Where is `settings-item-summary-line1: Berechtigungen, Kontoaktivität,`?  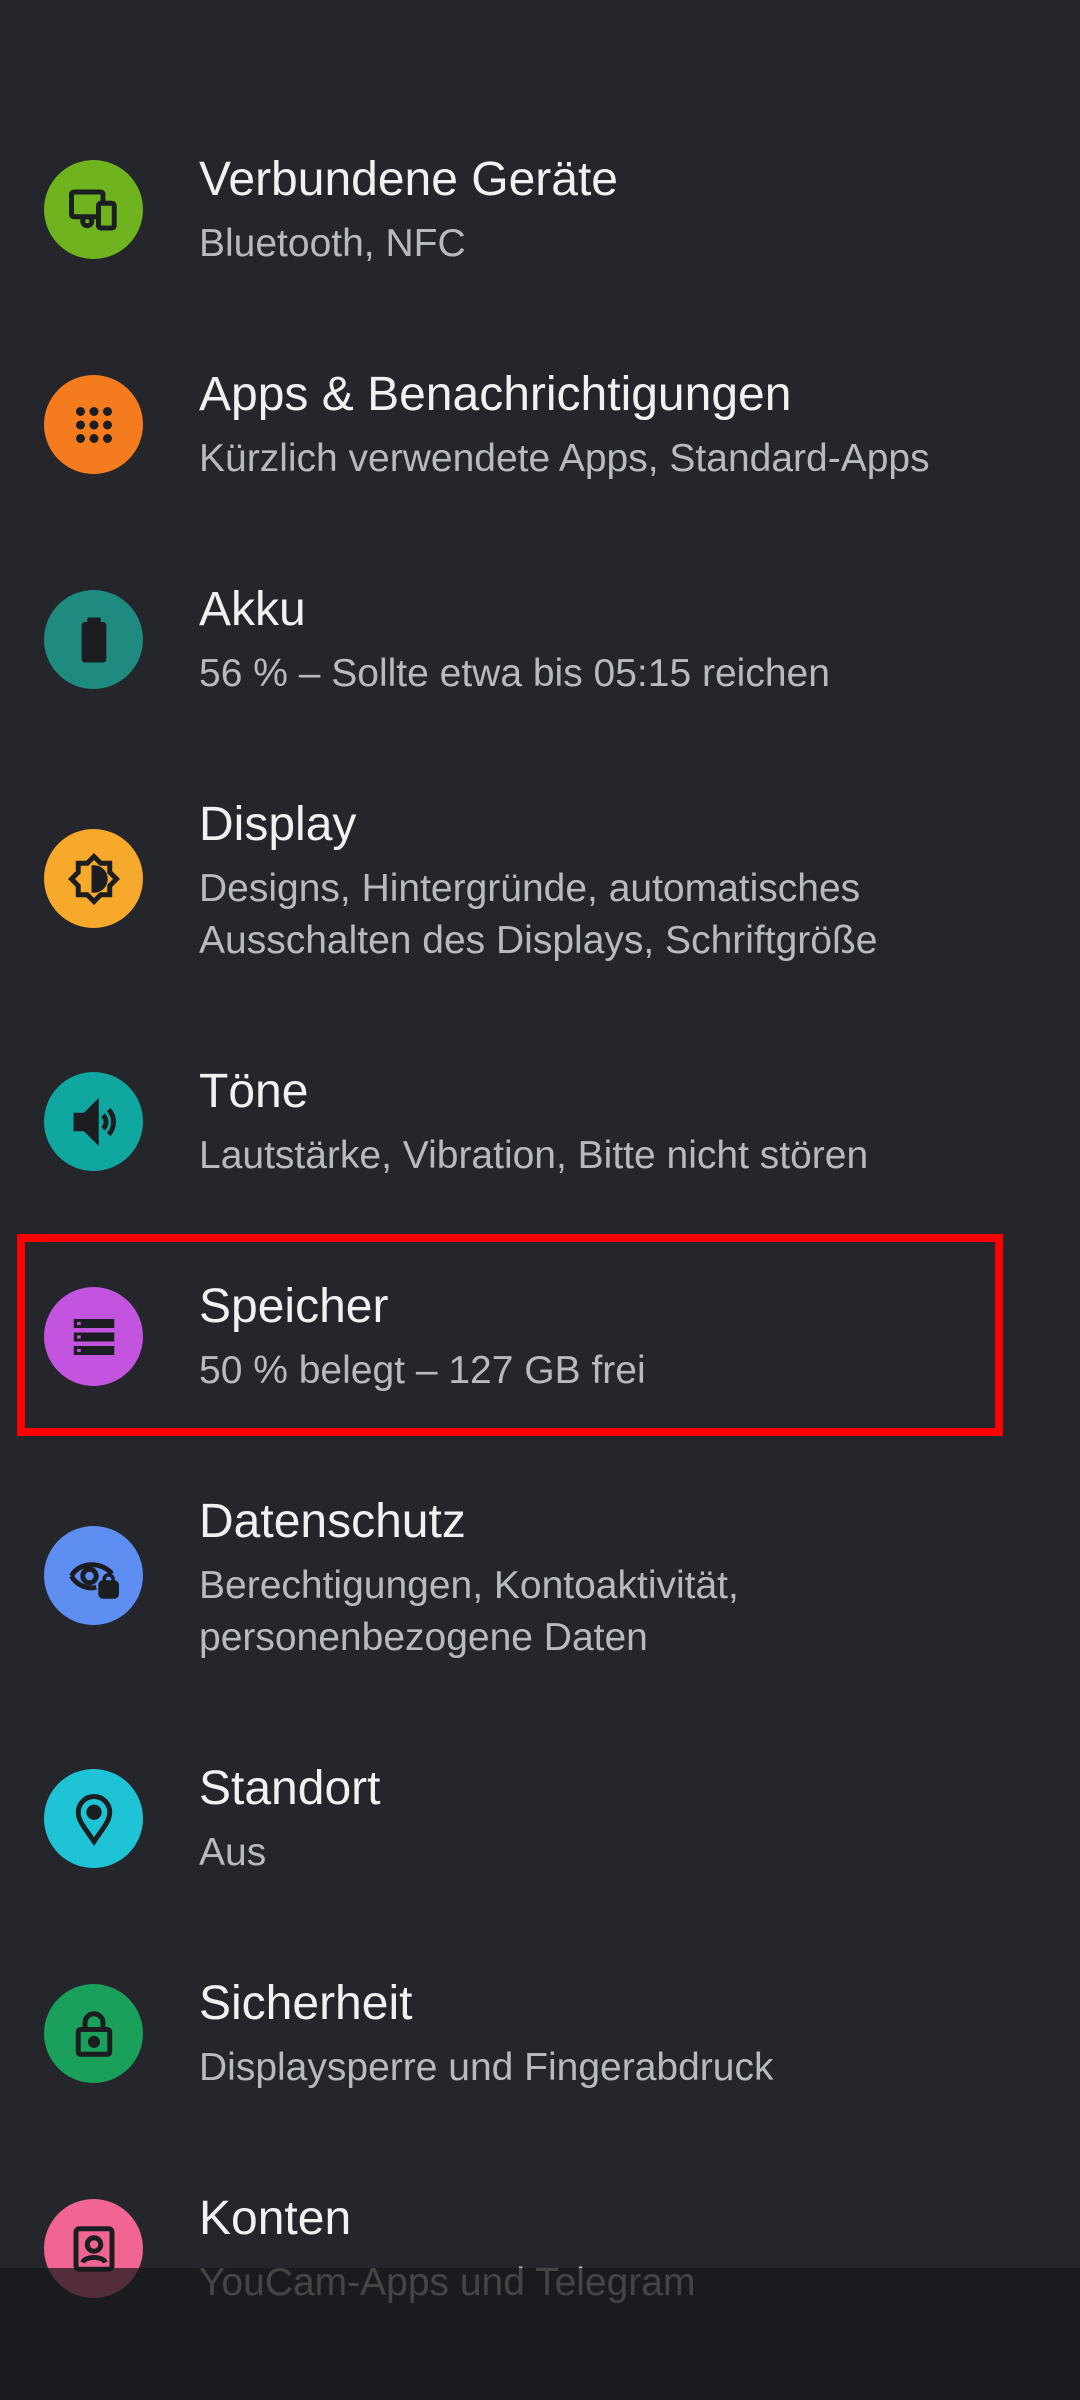
settings-item-summary-line1: Berechtigungen, Kontoaktivität, is located at coordinates (469, 1585).